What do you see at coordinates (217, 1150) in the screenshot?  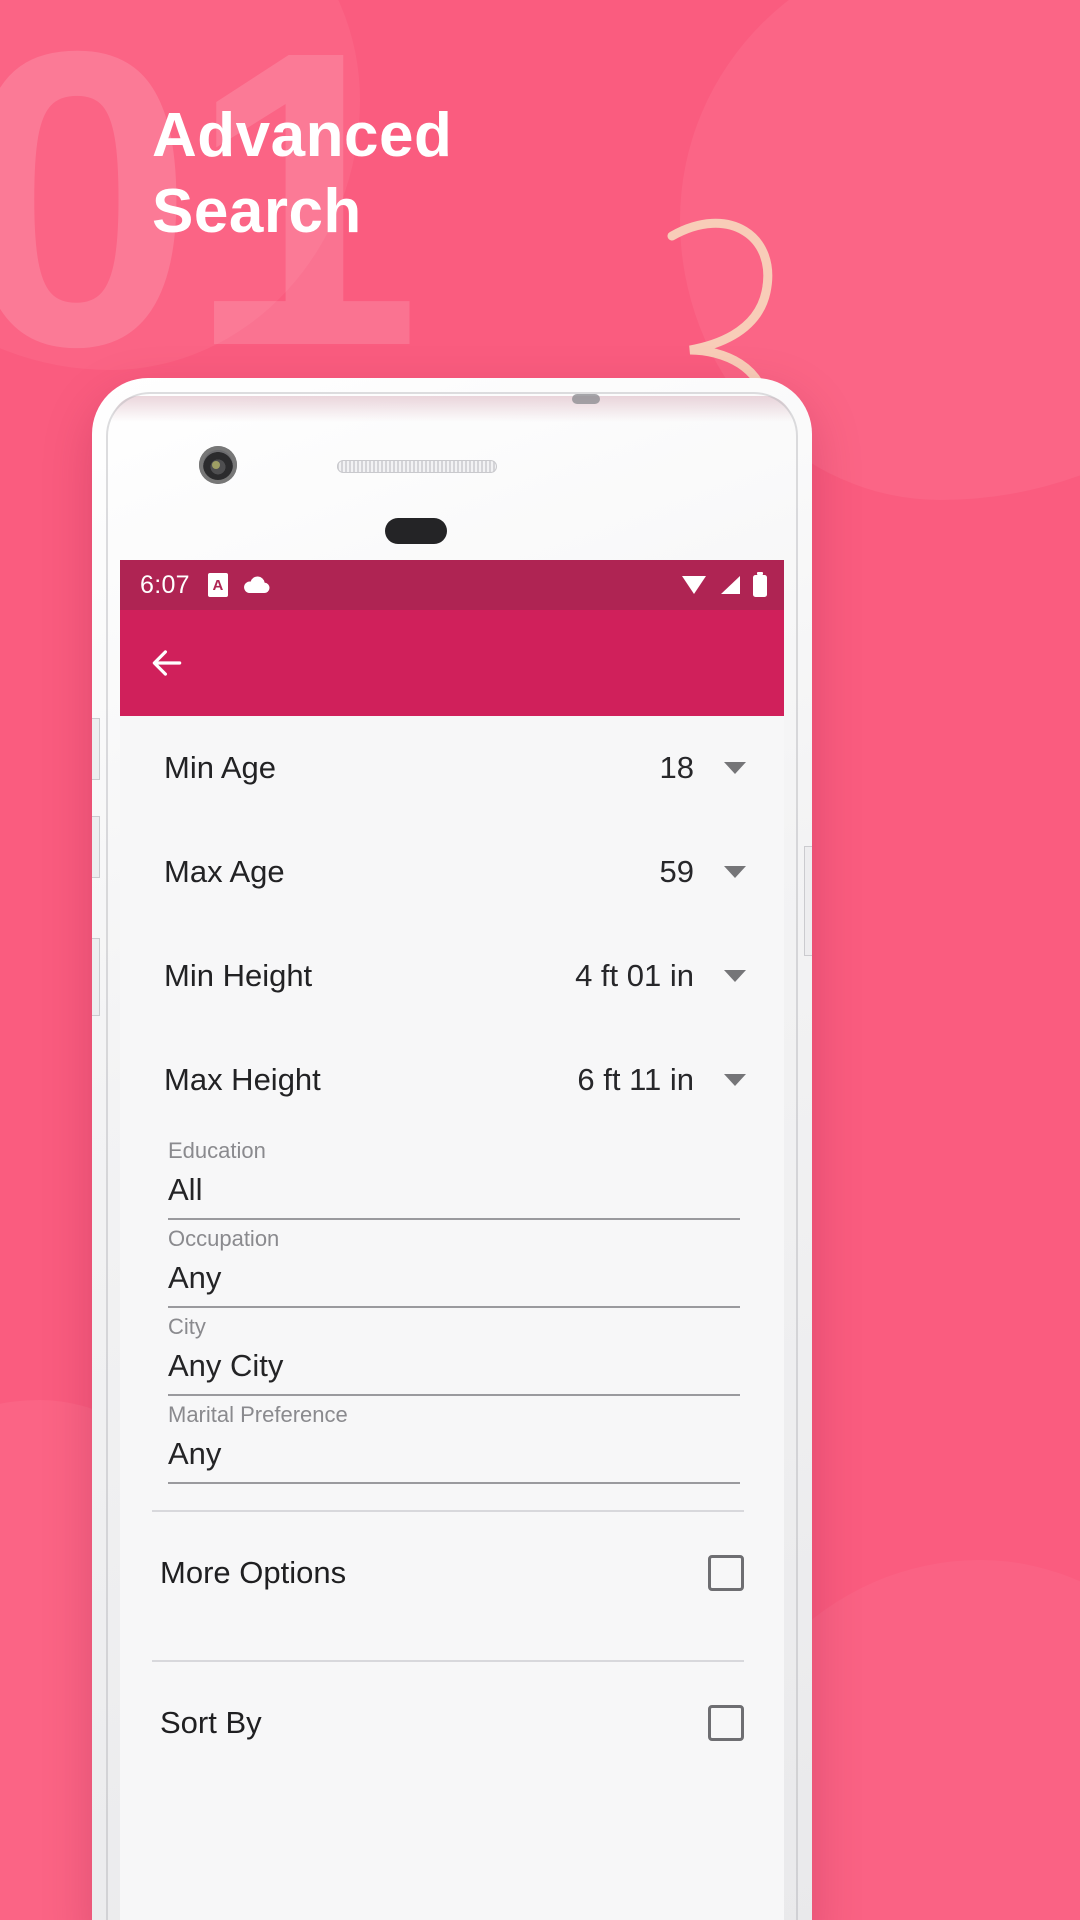 I see `field-label: Education` at bounding box center [217, 1150].